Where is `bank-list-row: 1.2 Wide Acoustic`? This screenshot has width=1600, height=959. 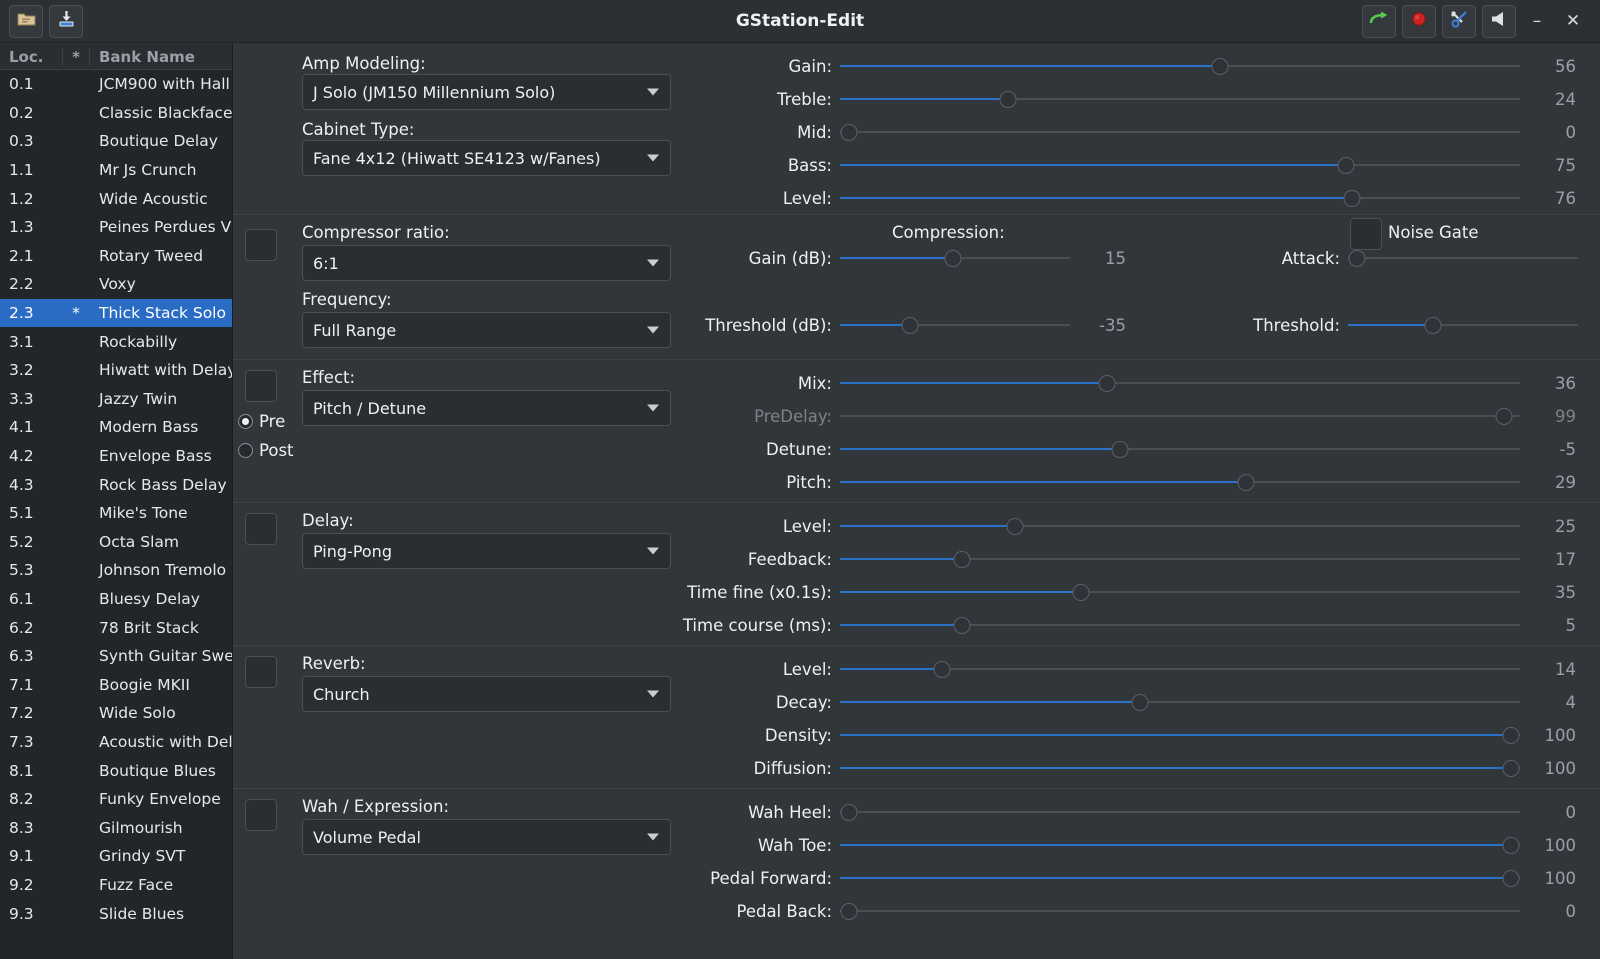
bank-list-row: 1.2 Wide Acoustic is located at coordinates (116, 198).